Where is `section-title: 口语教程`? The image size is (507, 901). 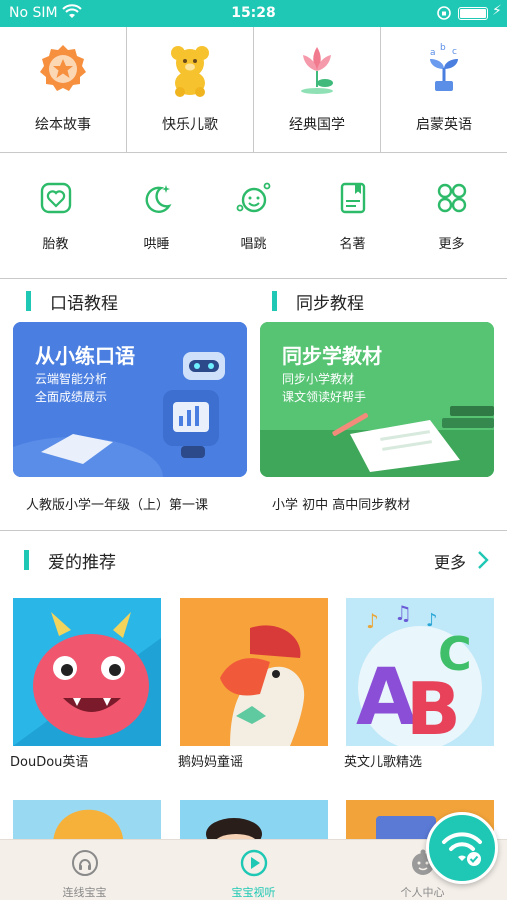 section-title: 口语教程 is located at coordinates (84, 304).